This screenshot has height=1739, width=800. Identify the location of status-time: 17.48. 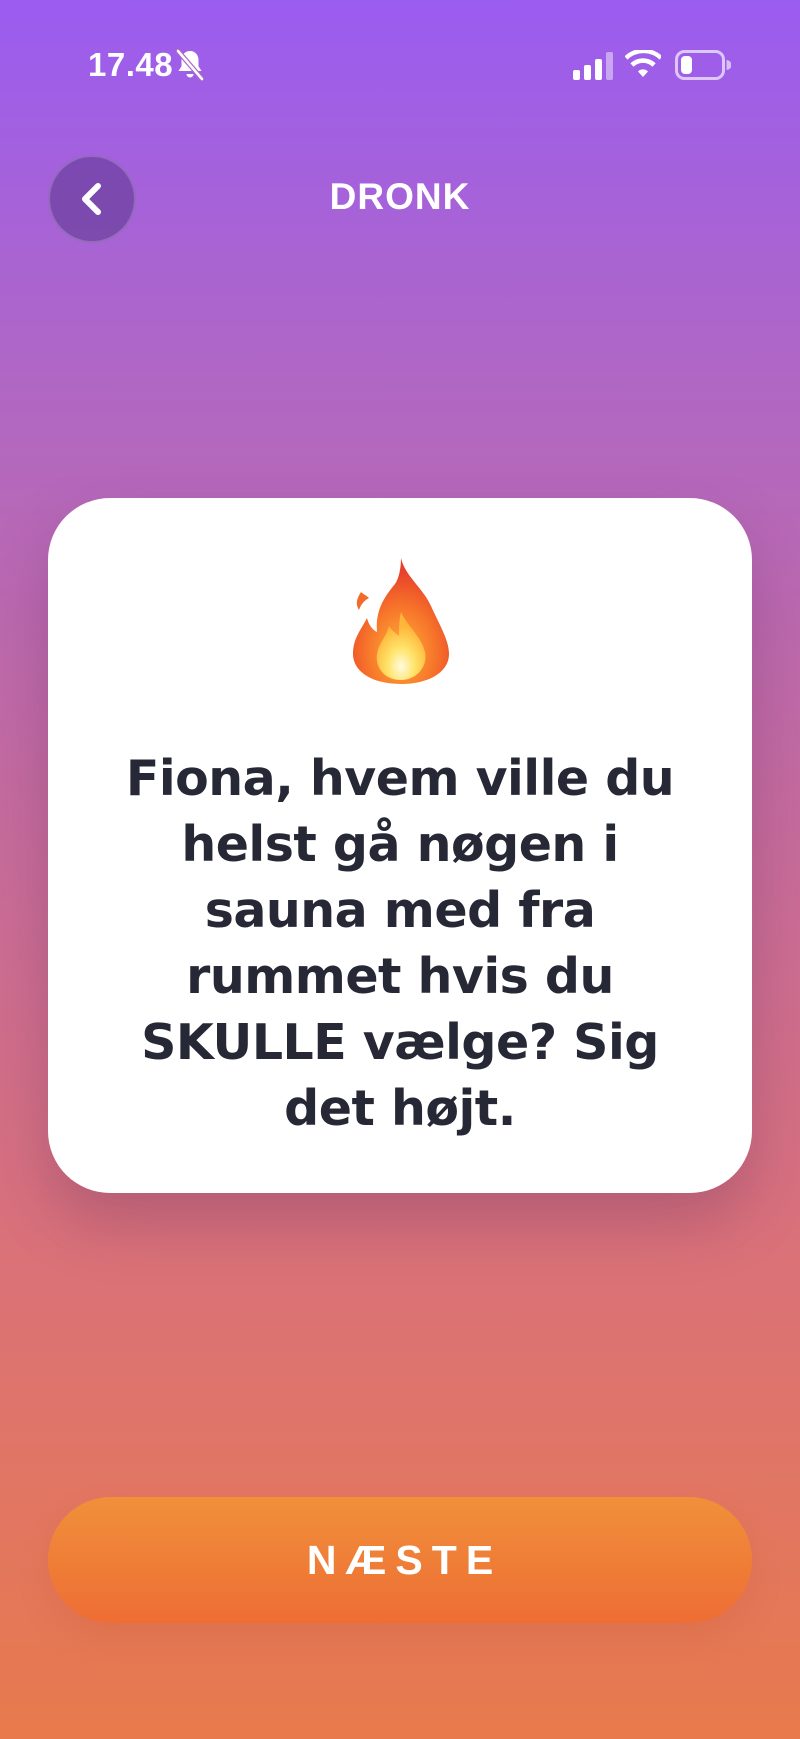
(131, 64).